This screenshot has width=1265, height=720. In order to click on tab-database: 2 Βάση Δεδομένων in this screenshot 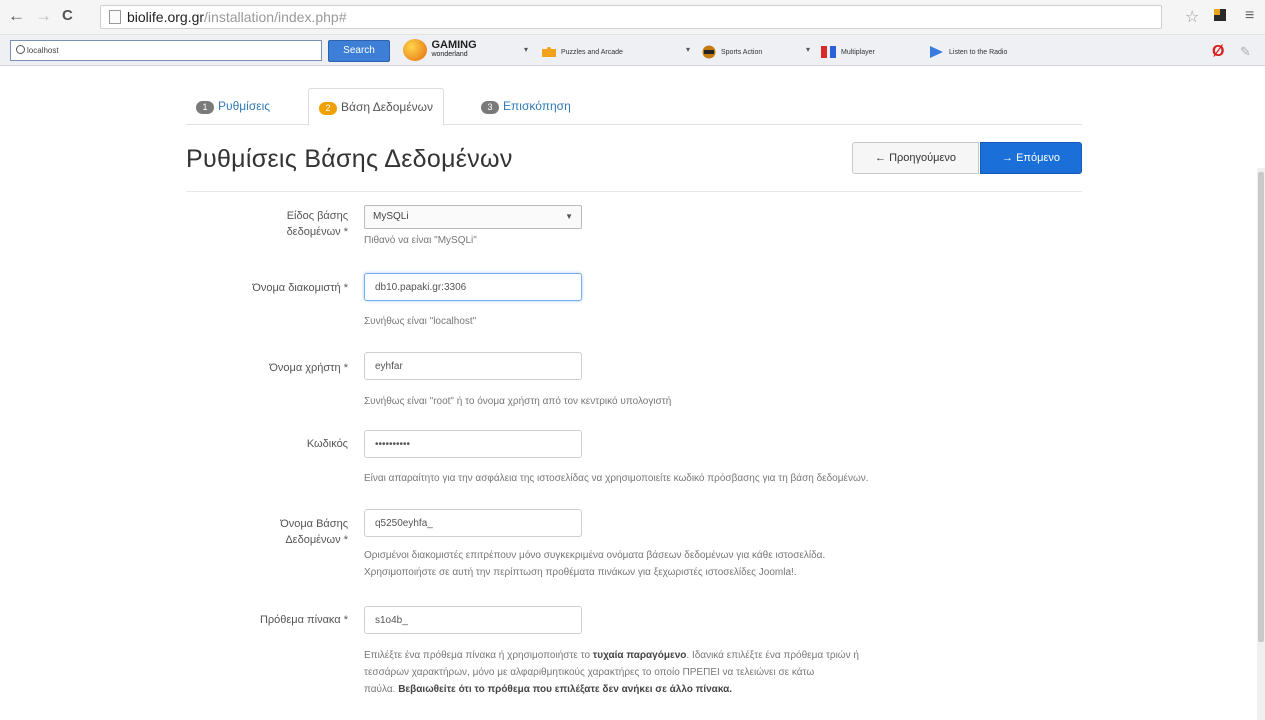, I will do `click(376, 107)`.